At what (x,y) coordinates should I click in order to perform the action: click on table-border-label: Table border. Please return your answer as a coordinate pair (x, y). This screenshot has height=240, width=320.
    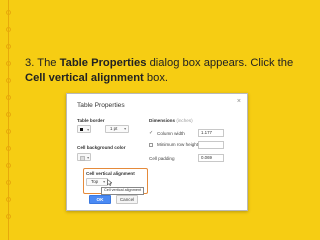
    Looking at the image, I should click on (91, 120).